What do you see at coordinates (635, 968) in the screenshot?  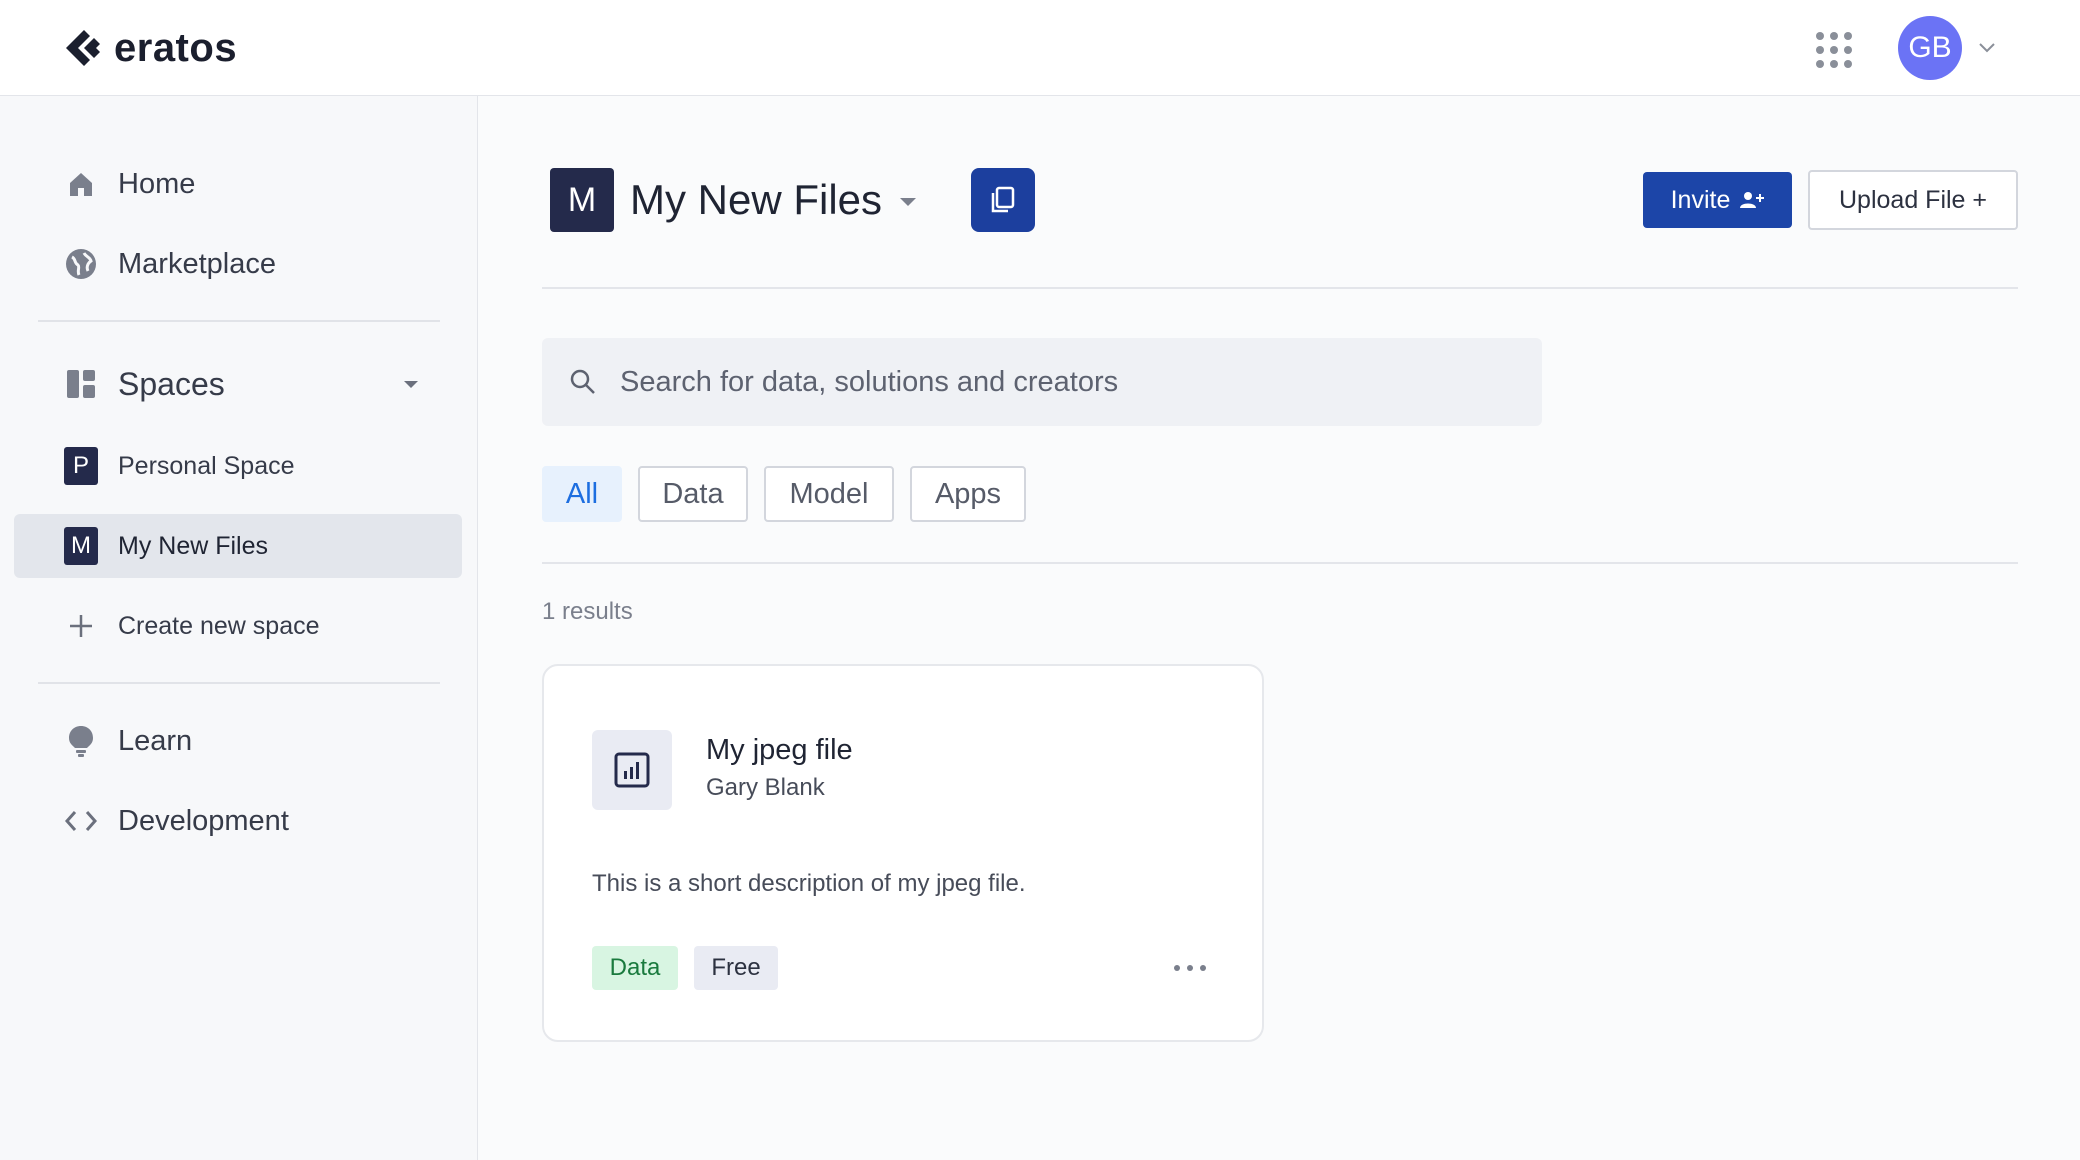 I see `tag-data: Data` at bounding box center [635, 968].